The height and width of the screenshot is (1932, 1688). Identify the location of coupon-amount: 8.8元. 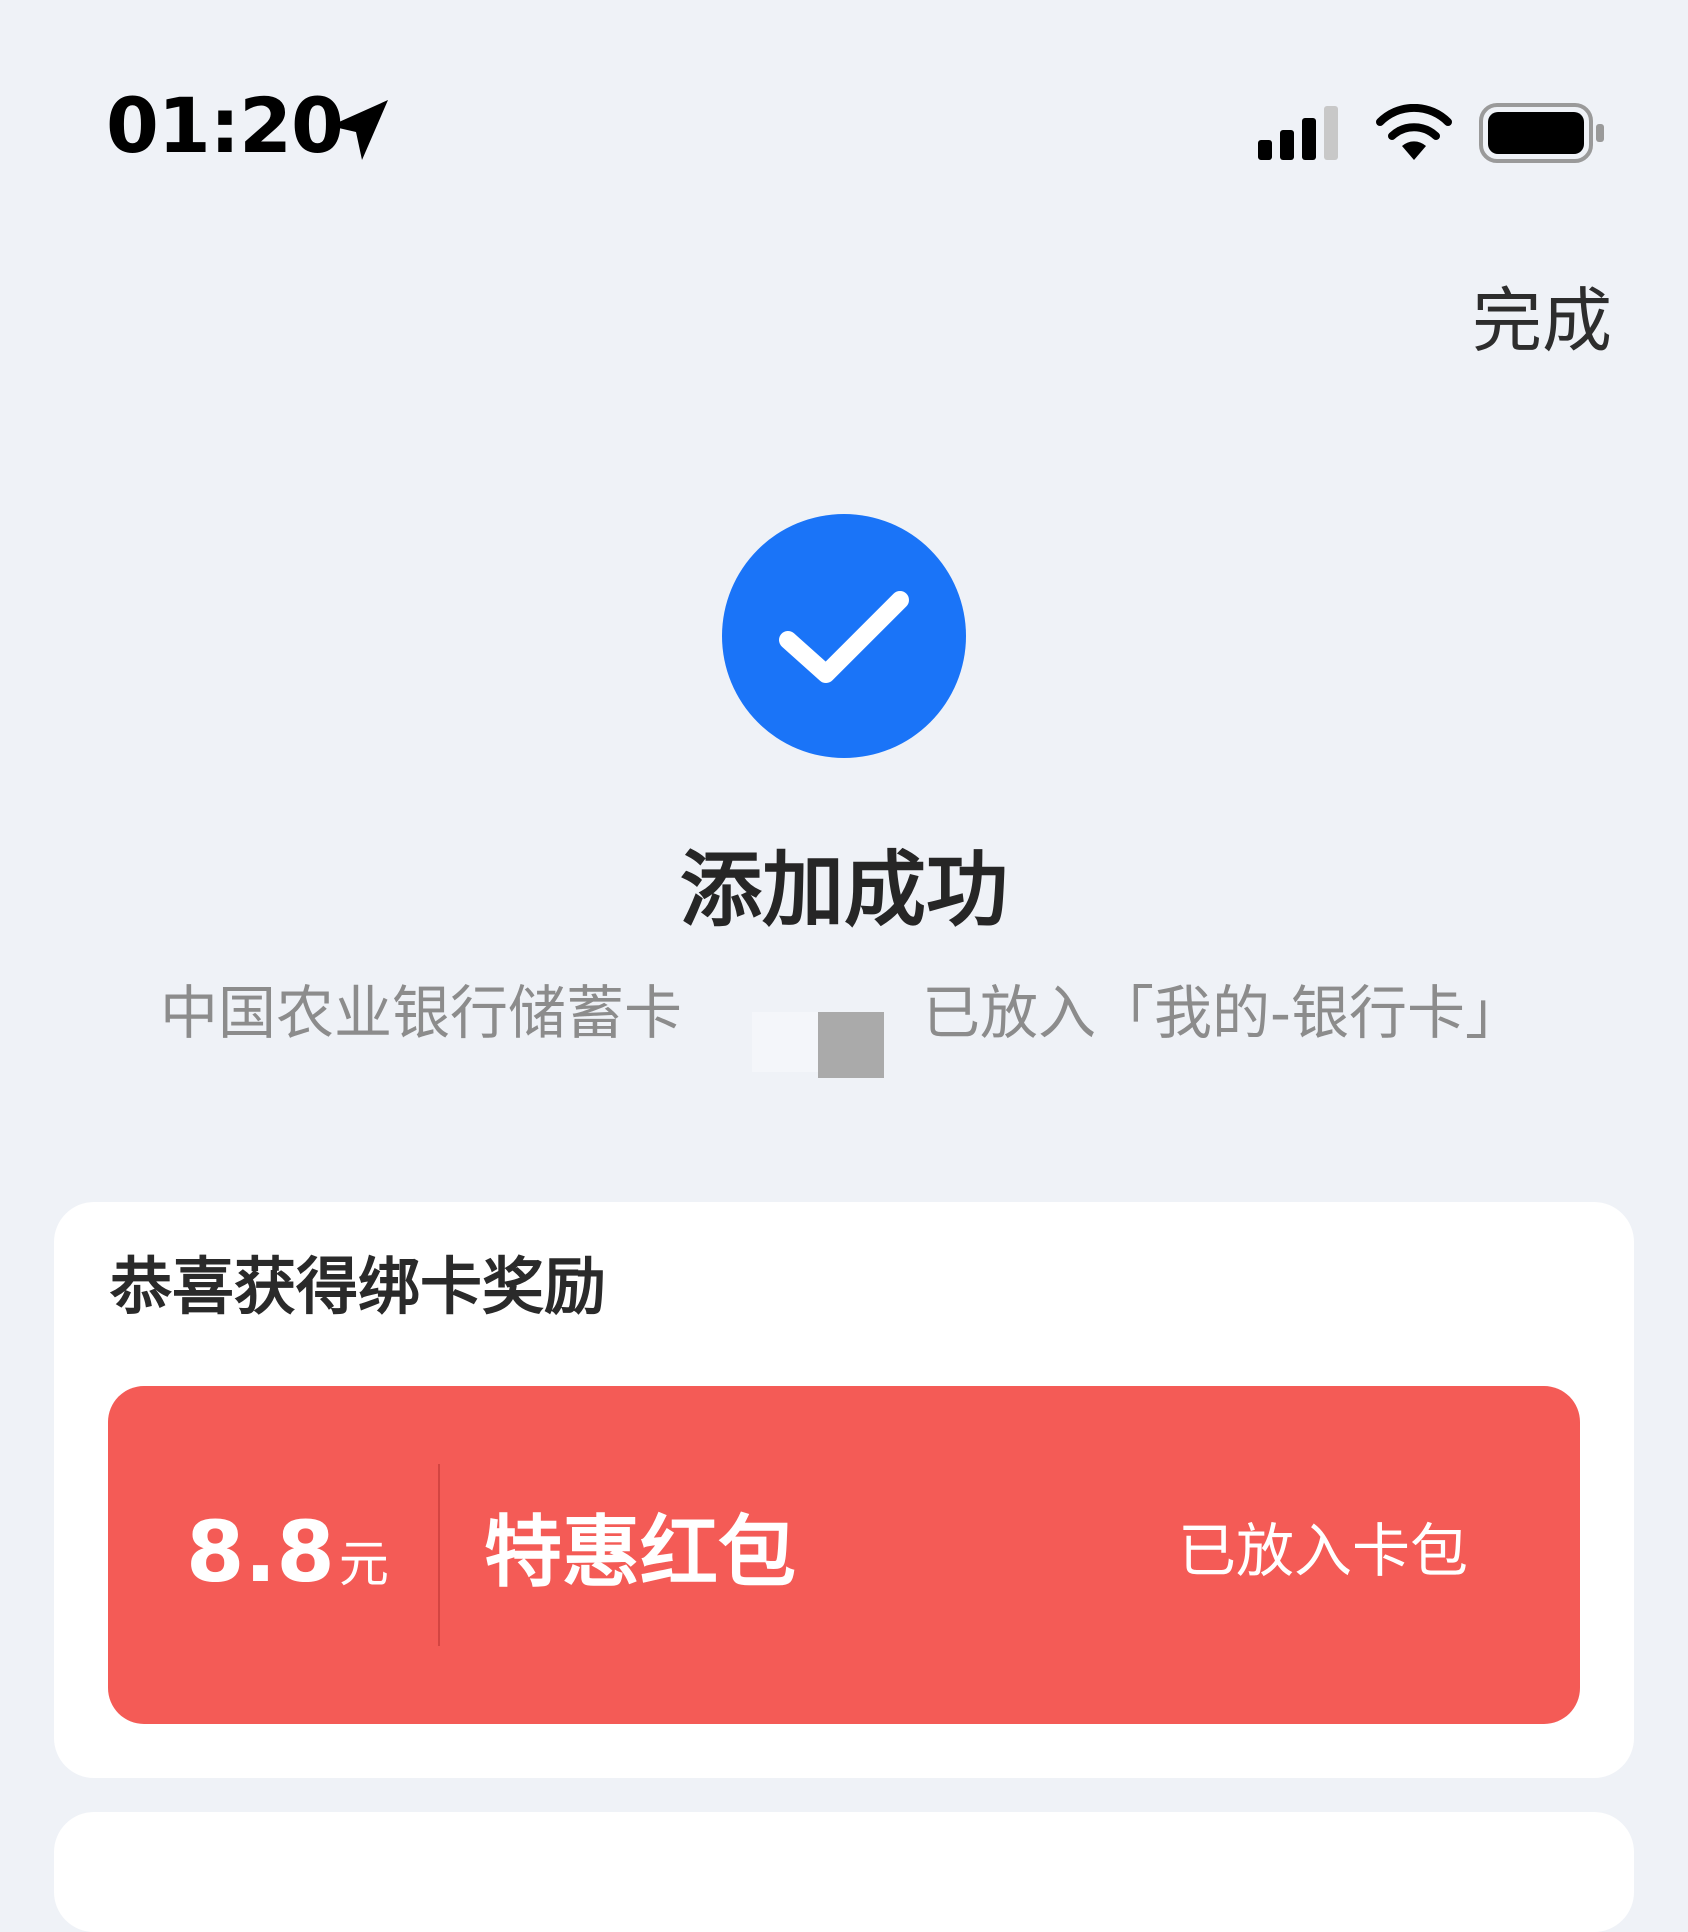
(287, 1552).